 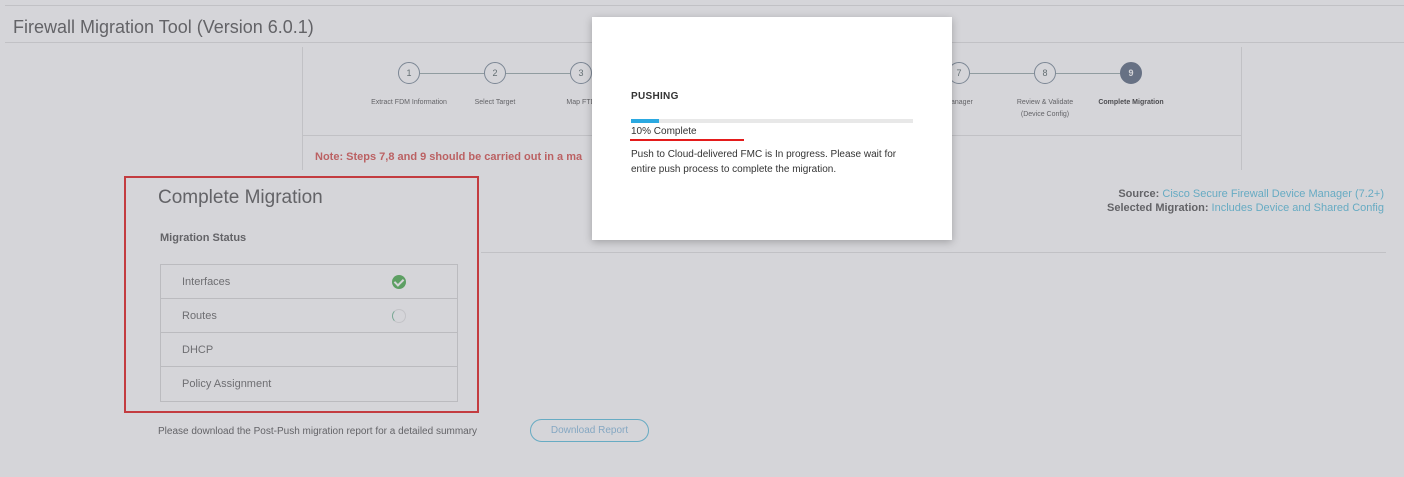 I want to click on push-progress-bar, so click(x=772, y=121).